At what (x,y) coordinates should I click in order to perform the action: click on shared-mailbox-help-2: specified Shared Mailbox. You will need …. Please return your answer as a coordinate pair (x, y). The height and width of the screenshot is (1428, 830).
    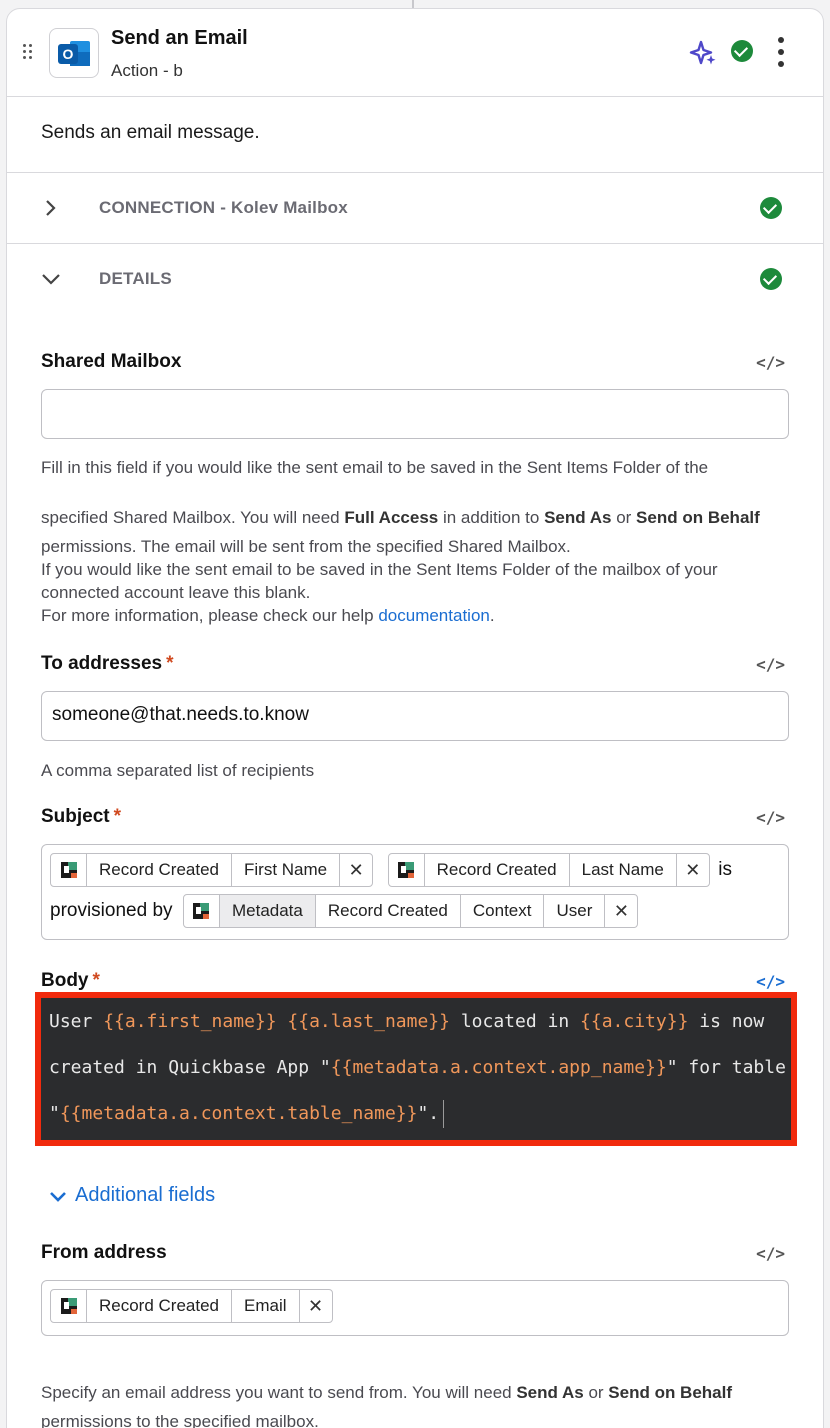
    Looking at the image, I should click on (400, 517).